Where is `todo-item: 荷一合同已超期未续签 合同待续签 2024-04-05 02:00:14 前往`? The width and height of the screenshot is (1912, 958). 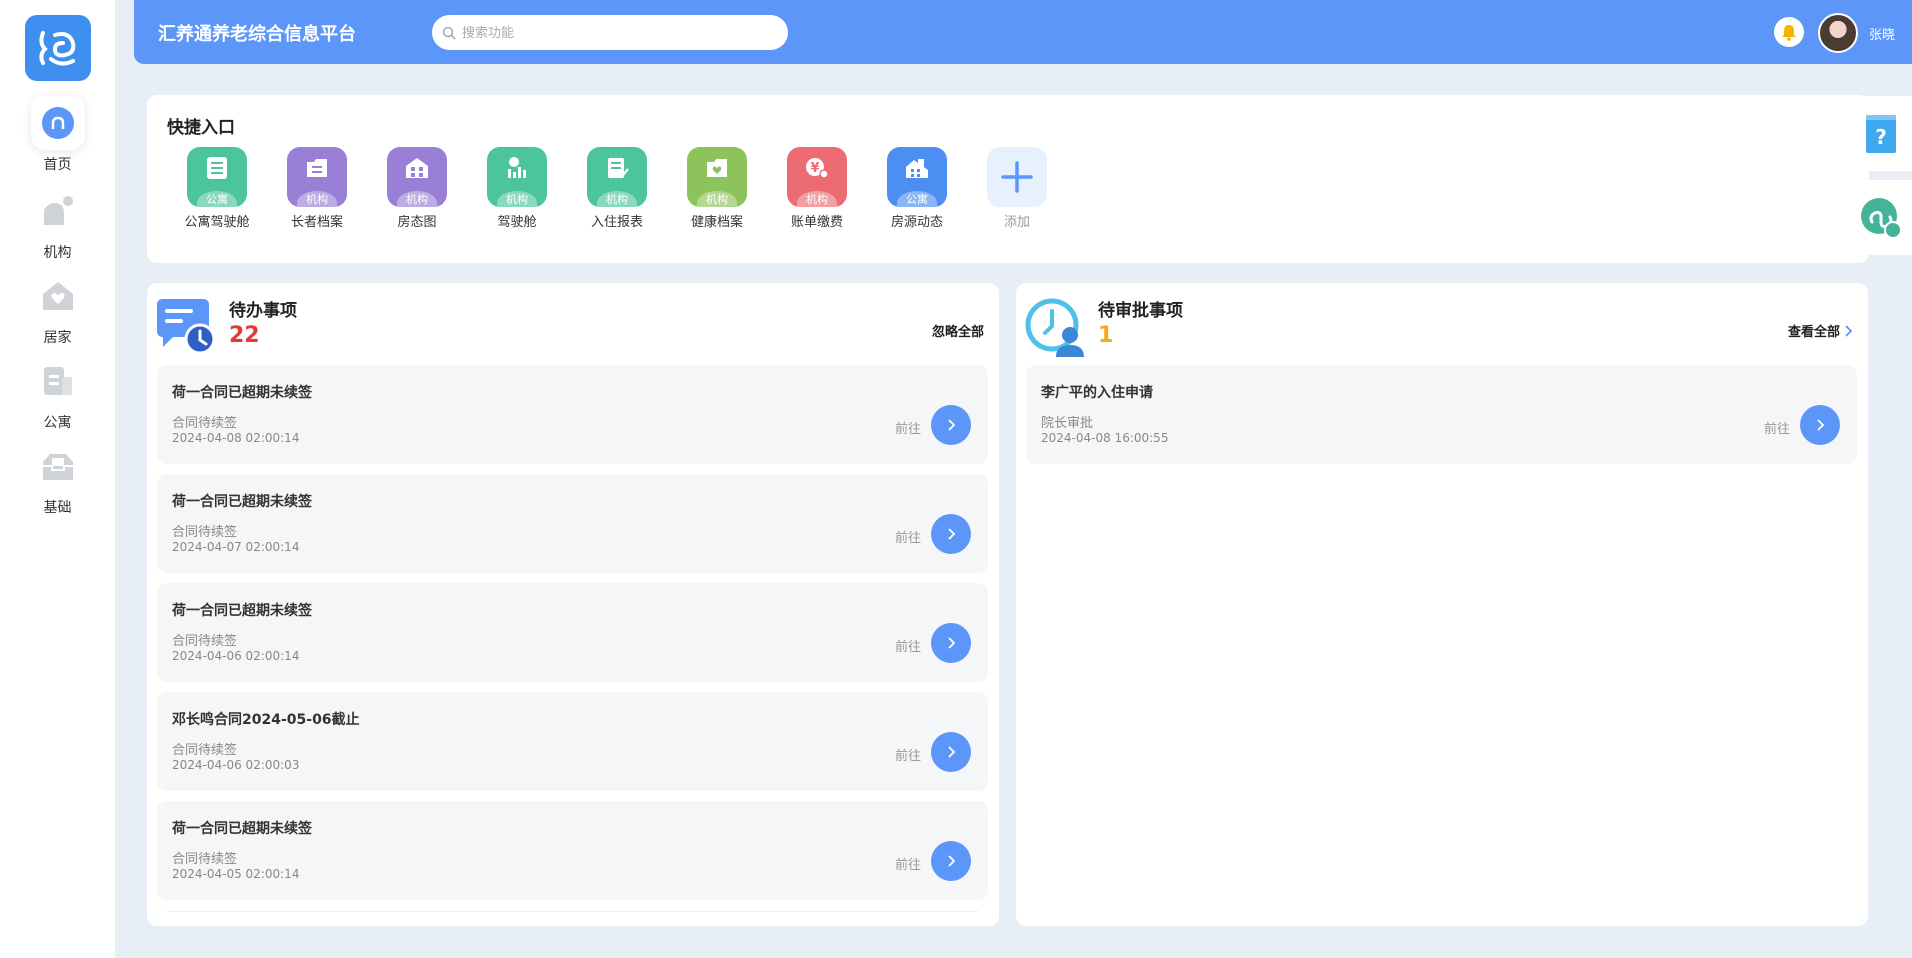
todo-item: 荷一合同已超期未续签 合同待续签 2024-04-05 02:00:14 前往 is located at coordinates (572, 850).